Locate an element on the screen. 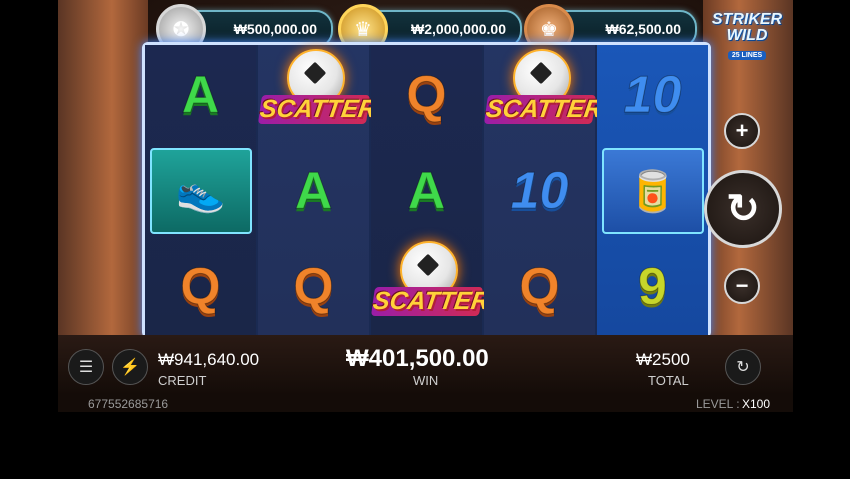 The height and width of the screenshot is (479, 850). reel-2: SCATTER A Q is located at coordinates (317, 190).